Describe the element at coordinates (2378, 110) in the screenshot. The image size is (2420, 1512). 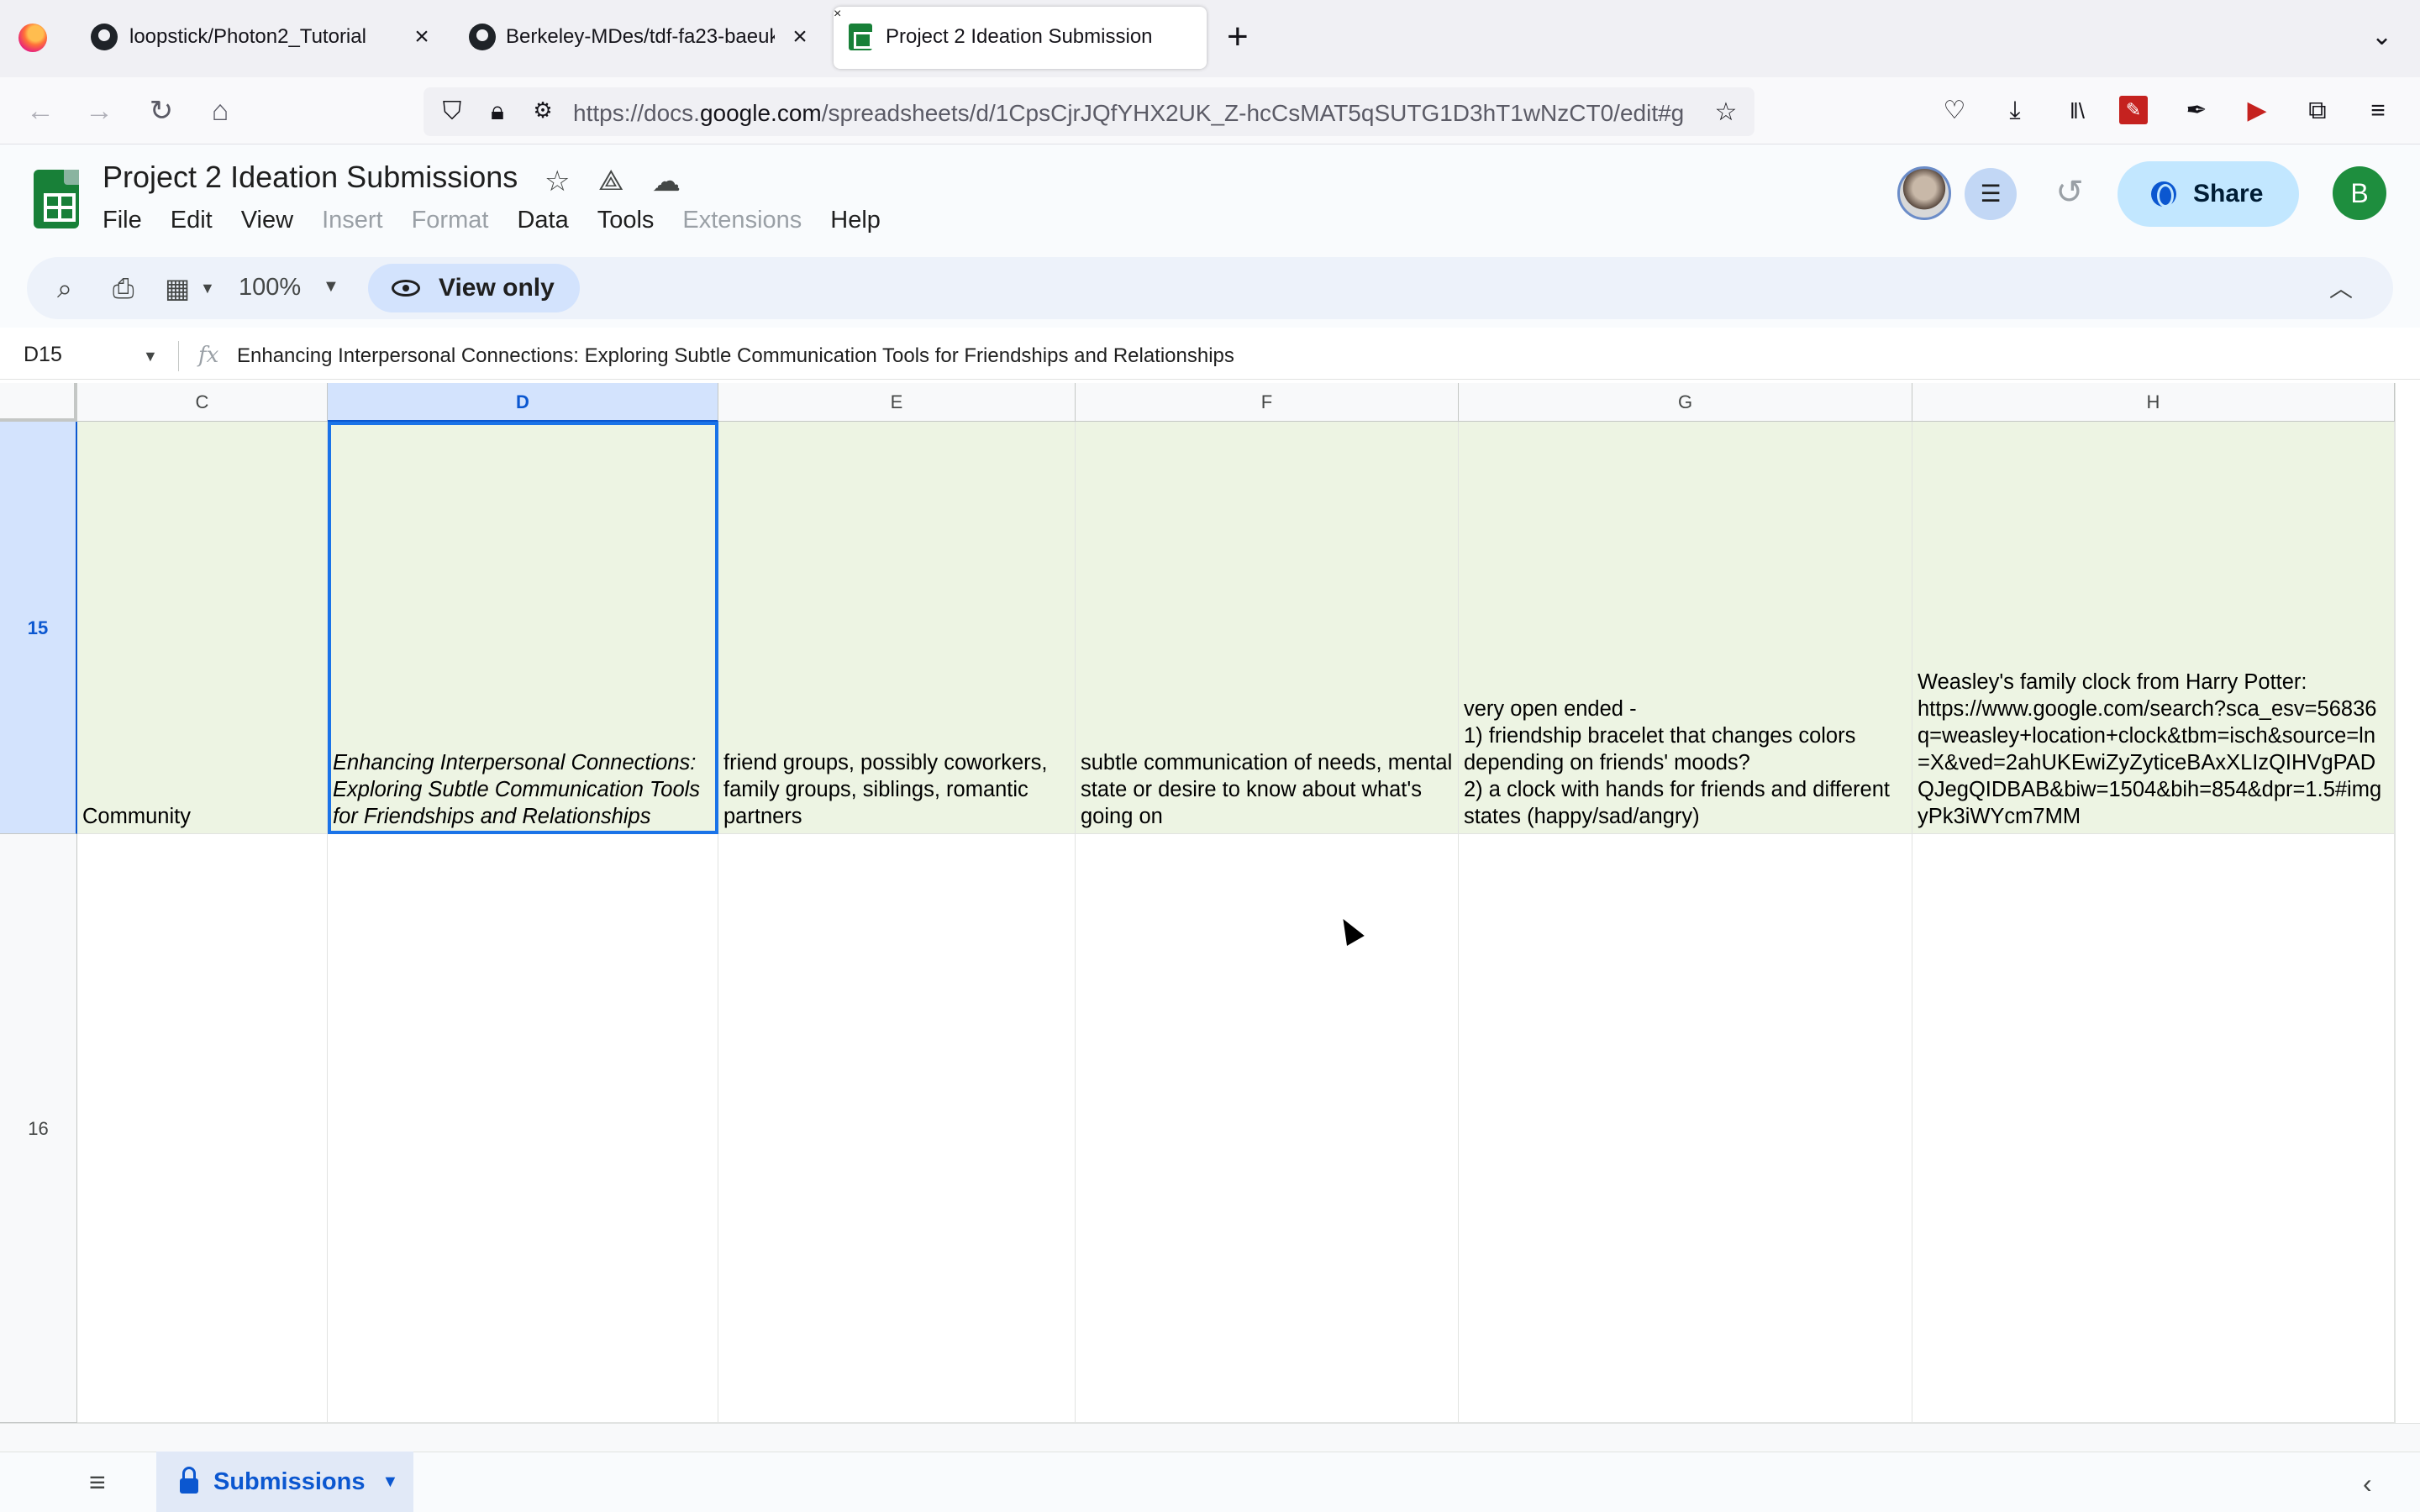
I see `menu-hamburger-icon: ≡` at that location.